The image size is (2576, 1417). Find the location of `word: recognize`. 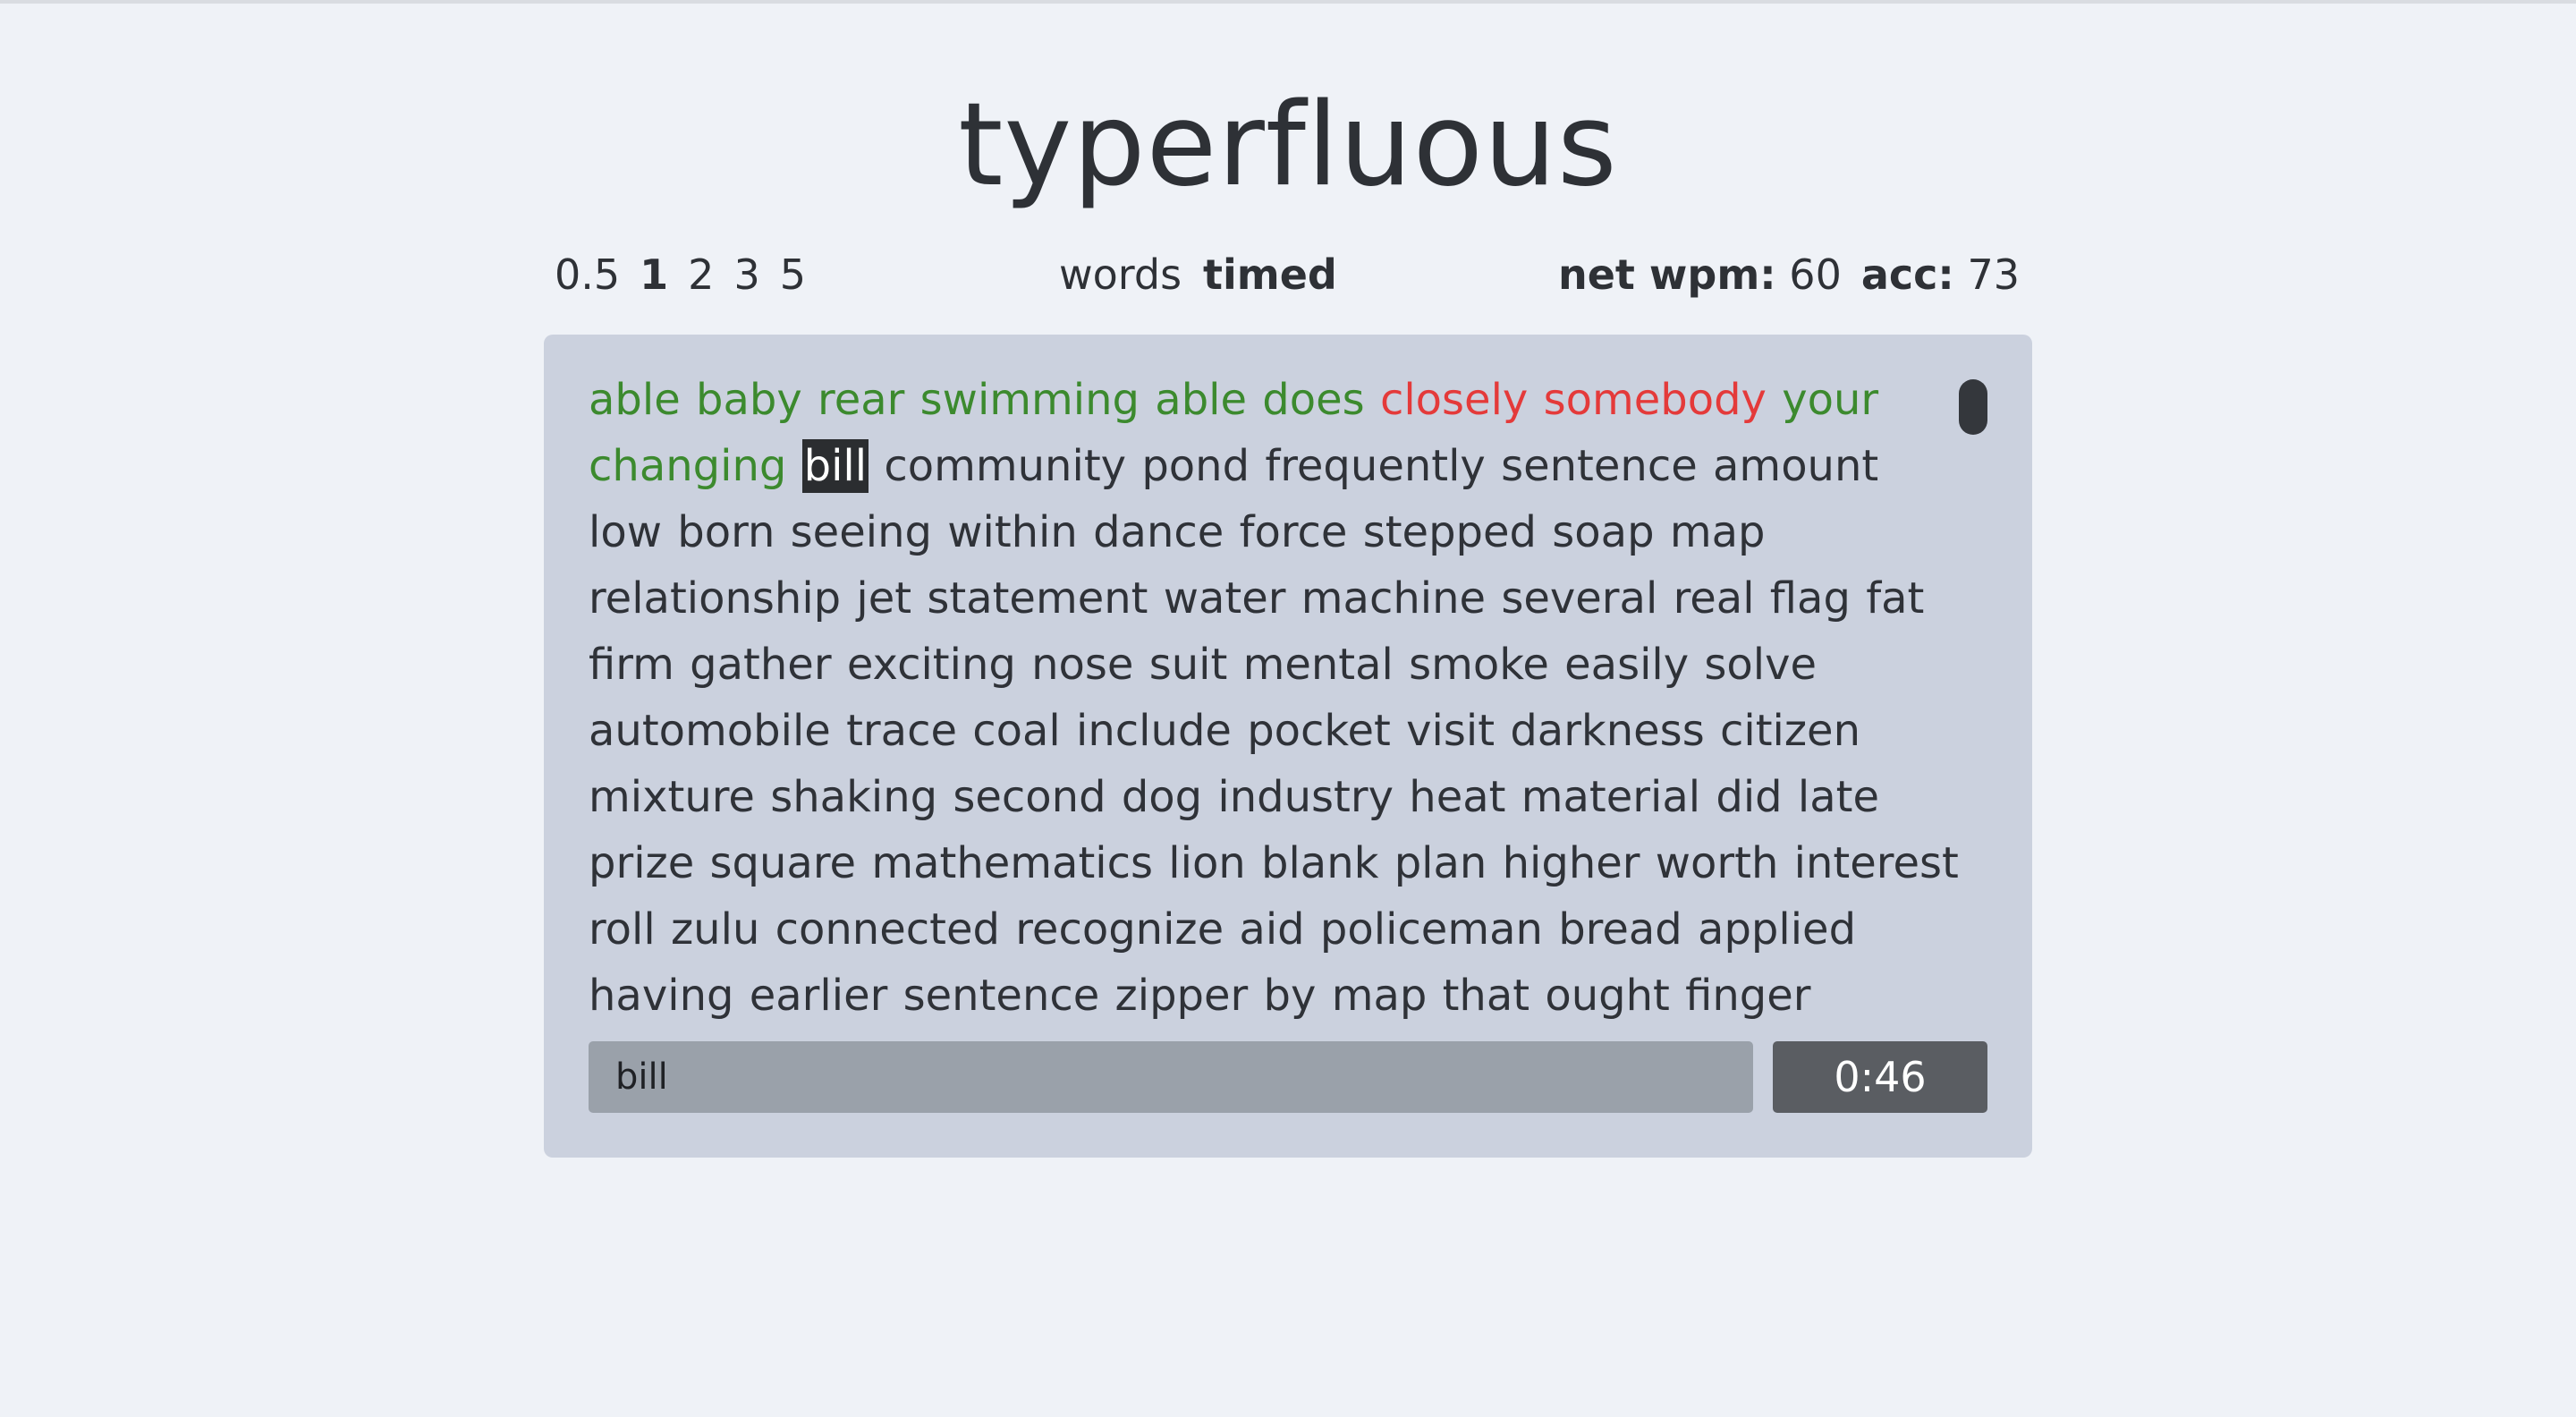

word: recognize is located at coordinates (1119, 929).